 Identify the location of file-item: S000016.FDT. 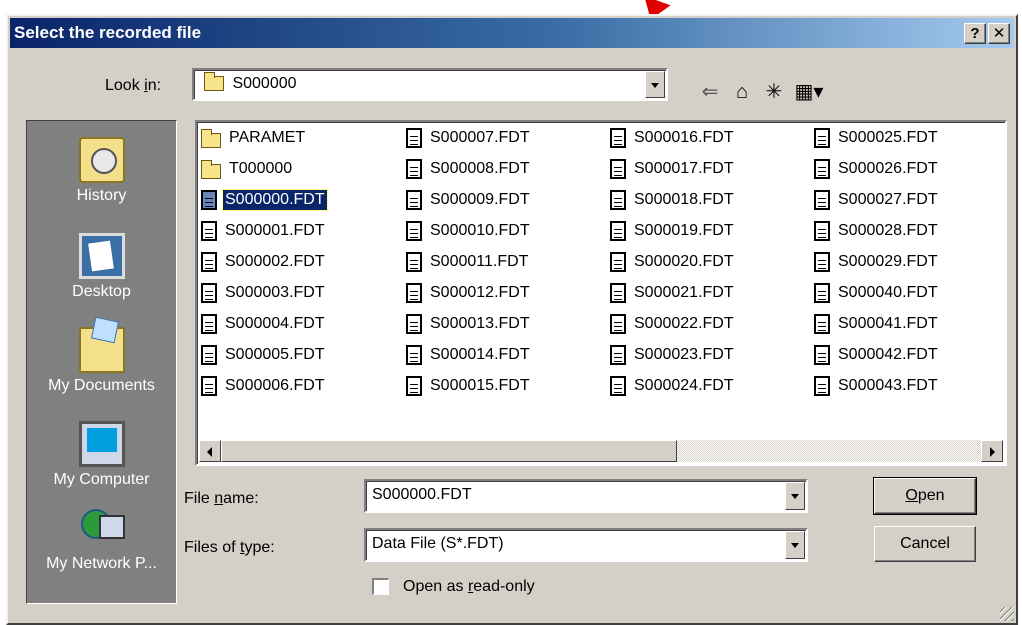
(673, 138).